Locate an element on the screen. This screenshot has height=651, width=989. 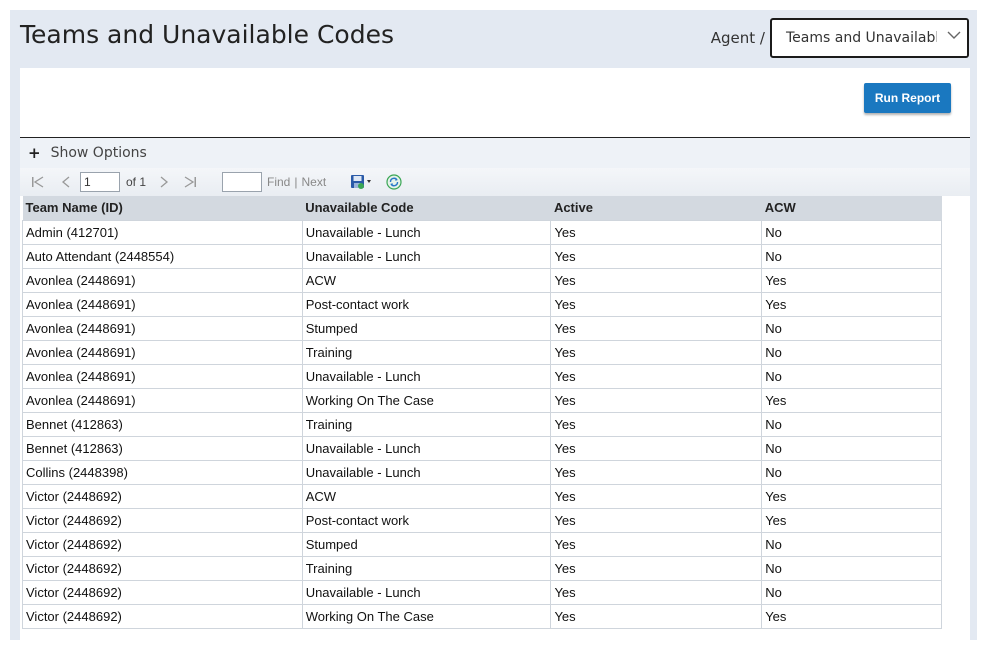
table-row: Avonlea (2448691) Training Yes No is located at coordinates (482, 352).